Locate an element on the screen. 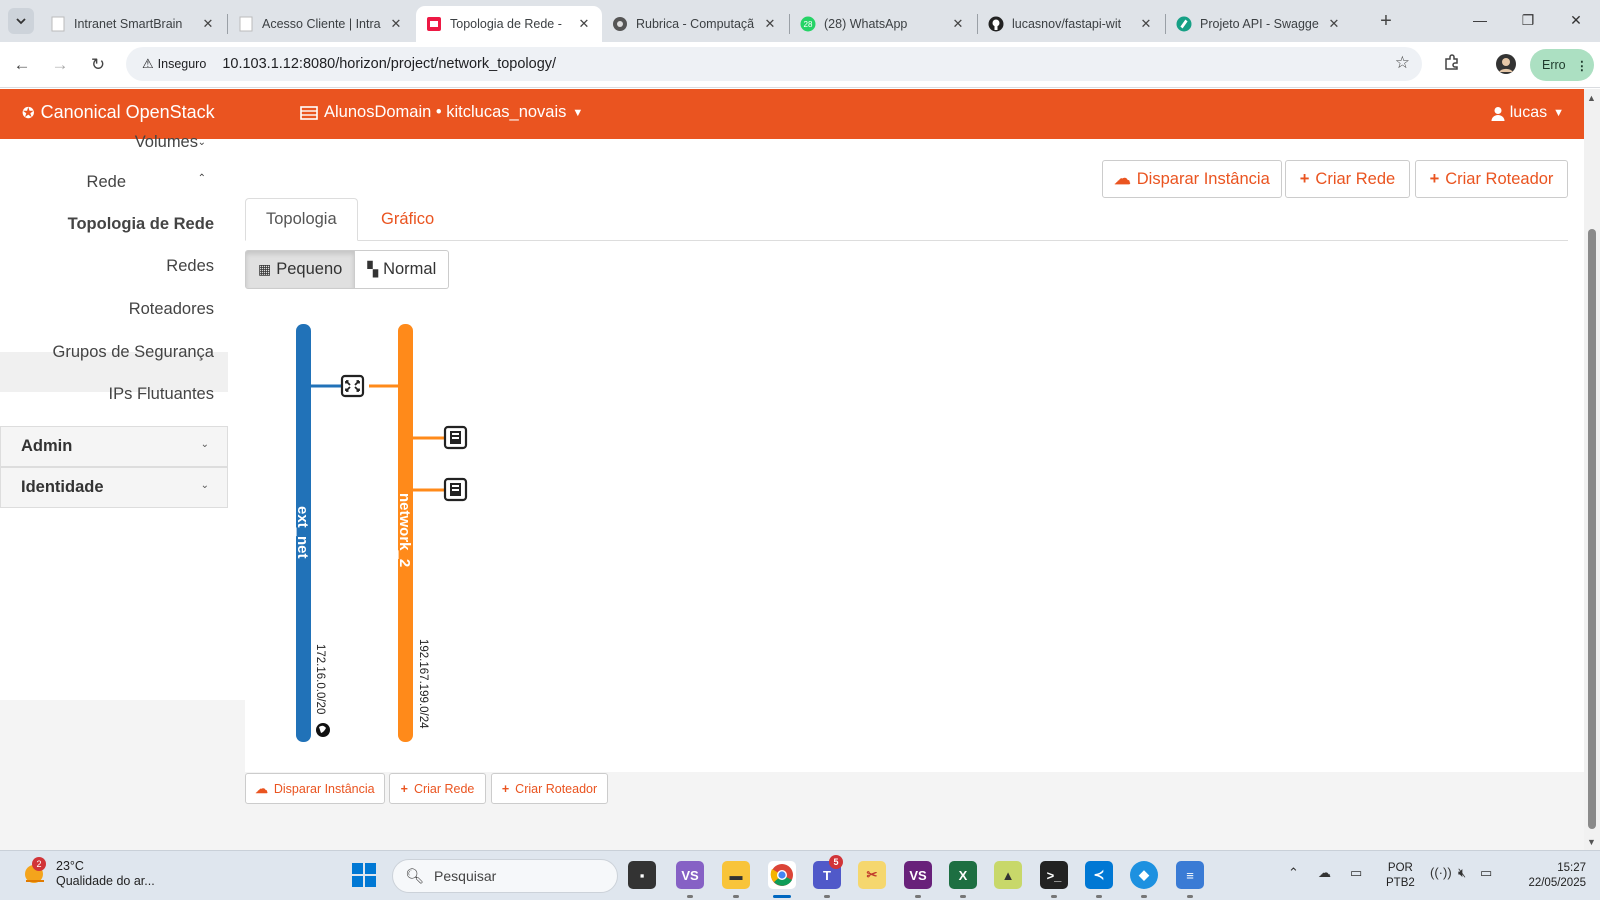 Image resolution: width=1600 pixels, height=900 pixels. excel-icon: X is located at coordinates (963, 875).